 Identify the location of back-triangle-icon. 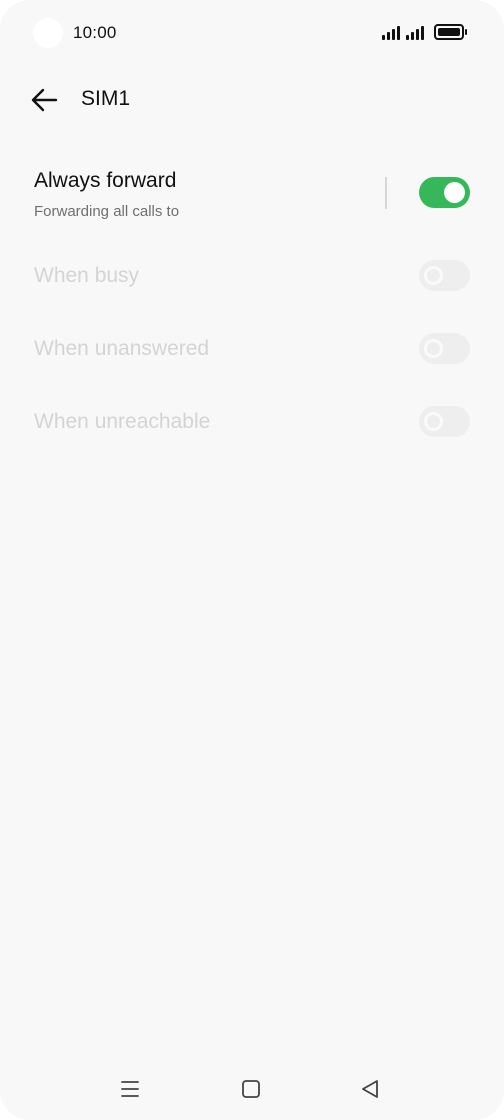
(370, 1089).